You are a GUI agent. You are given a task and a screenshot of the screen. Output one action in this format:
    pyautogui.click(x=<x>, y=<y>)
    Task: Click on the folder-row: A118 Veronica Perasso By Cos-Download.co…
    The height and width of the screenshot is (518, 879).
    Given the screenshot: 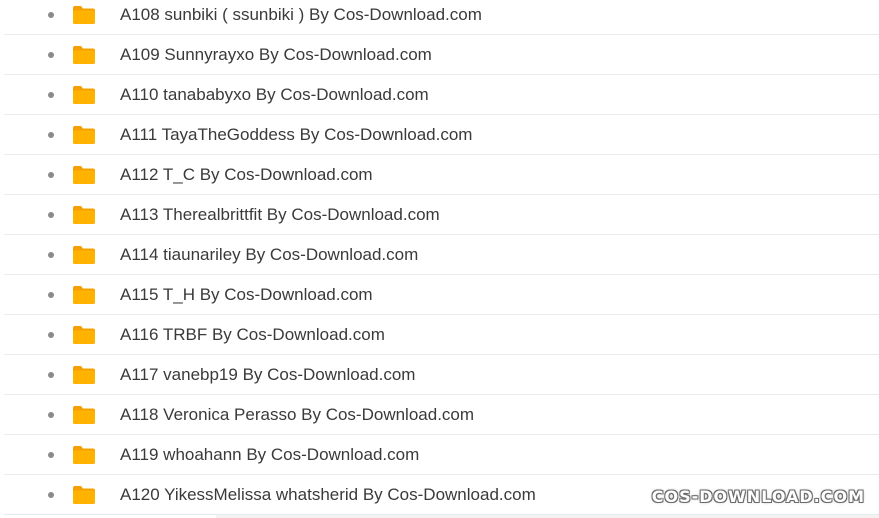 What is the action you would take?
    pyautogui.click(x=441, y=415)
    